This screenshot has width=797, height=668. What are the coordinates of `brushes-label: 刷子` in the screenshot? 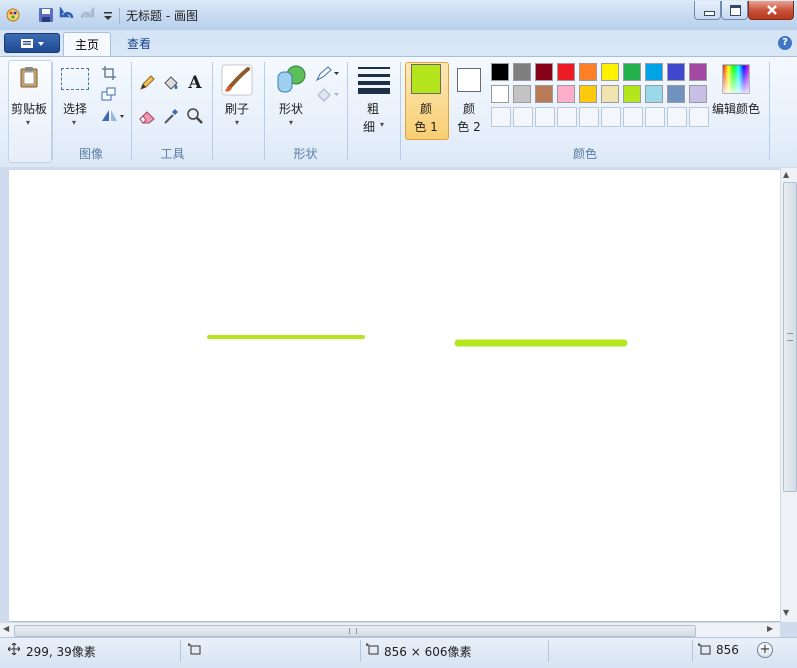 It's located at (237, 108).